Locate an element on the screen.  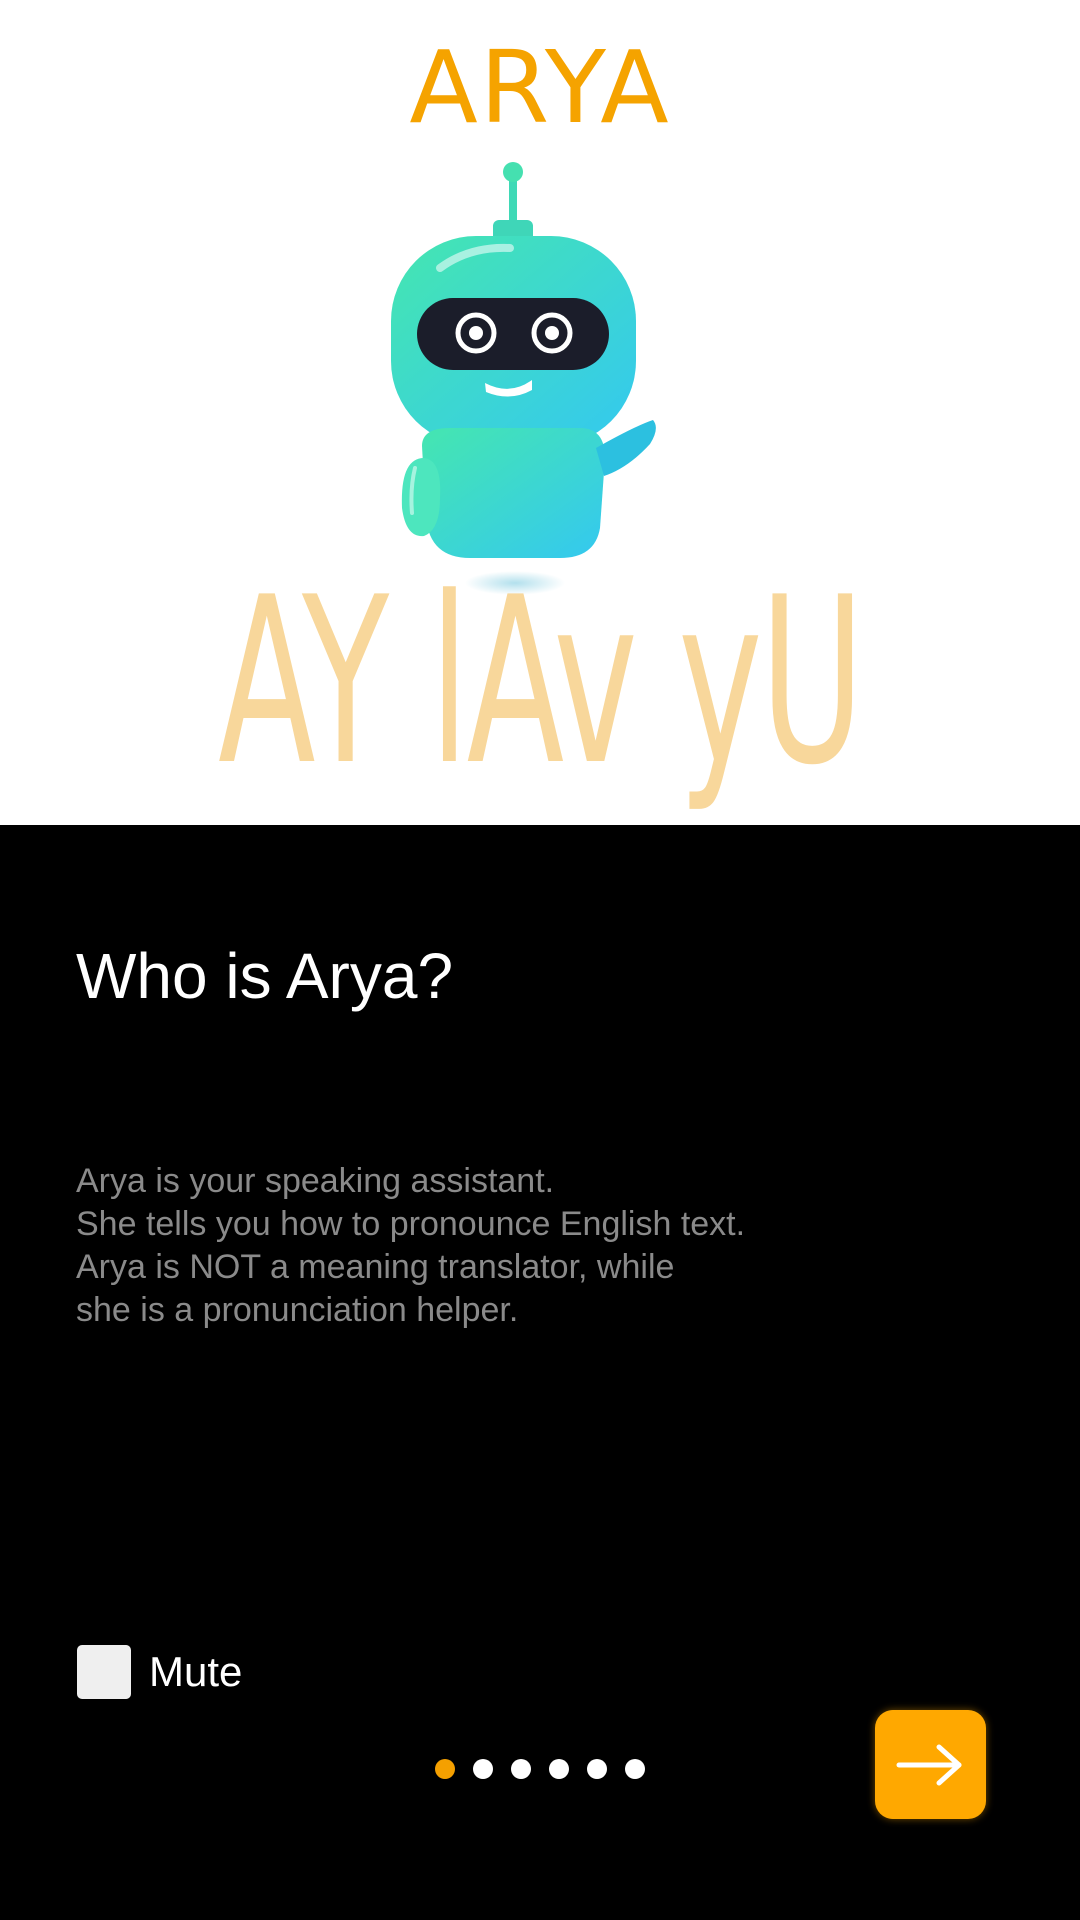
page-indicator is located at coordinates (540, 1769).